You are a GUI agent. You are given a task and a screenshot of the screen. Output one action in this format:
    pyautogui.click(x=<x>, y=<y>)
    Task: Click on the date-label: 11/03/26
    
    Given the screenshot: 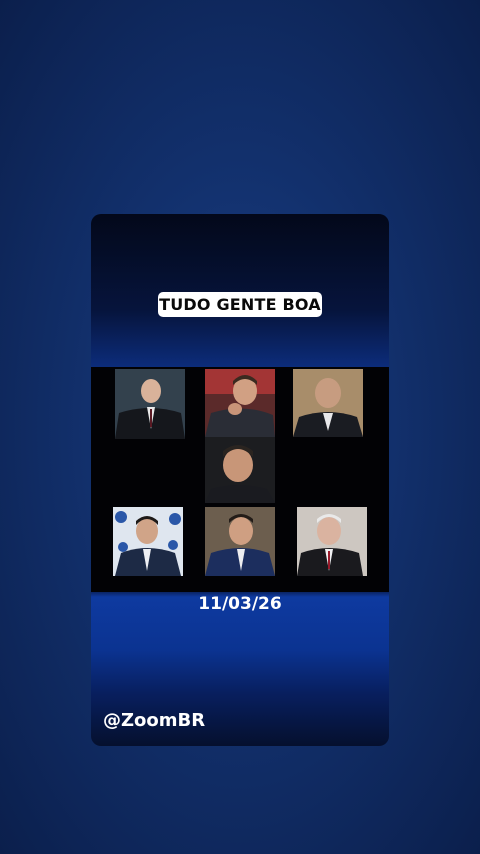 What is the action you would take?
    pyautogui.click(x=240, y=604)
    